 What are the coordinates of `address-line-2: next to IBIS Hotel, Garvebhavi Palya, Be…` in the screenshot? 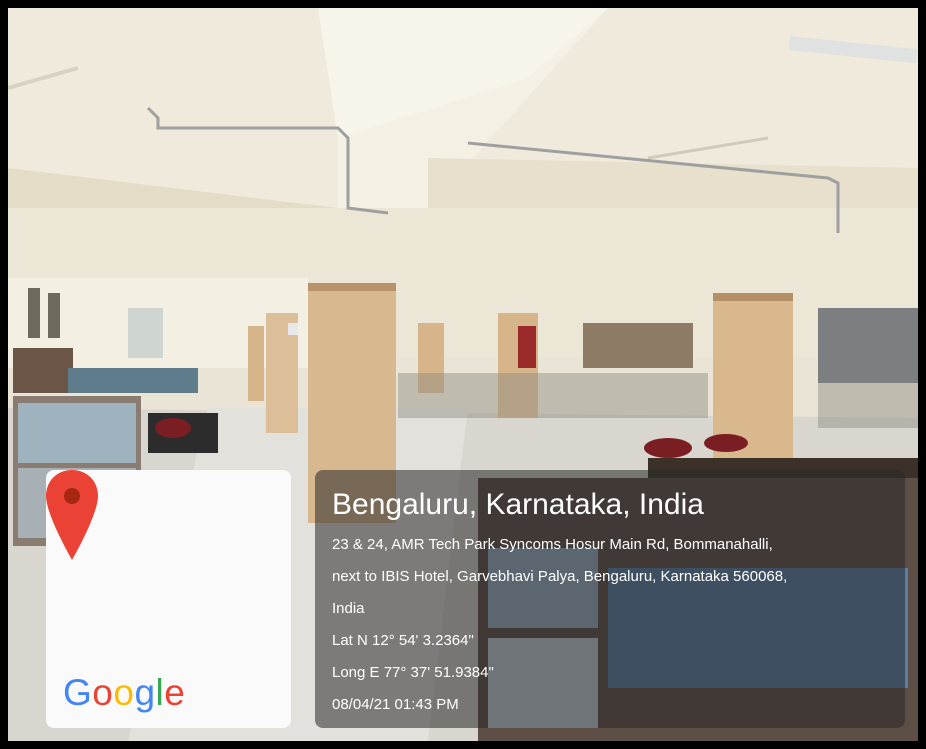 It's located at (560, 576).